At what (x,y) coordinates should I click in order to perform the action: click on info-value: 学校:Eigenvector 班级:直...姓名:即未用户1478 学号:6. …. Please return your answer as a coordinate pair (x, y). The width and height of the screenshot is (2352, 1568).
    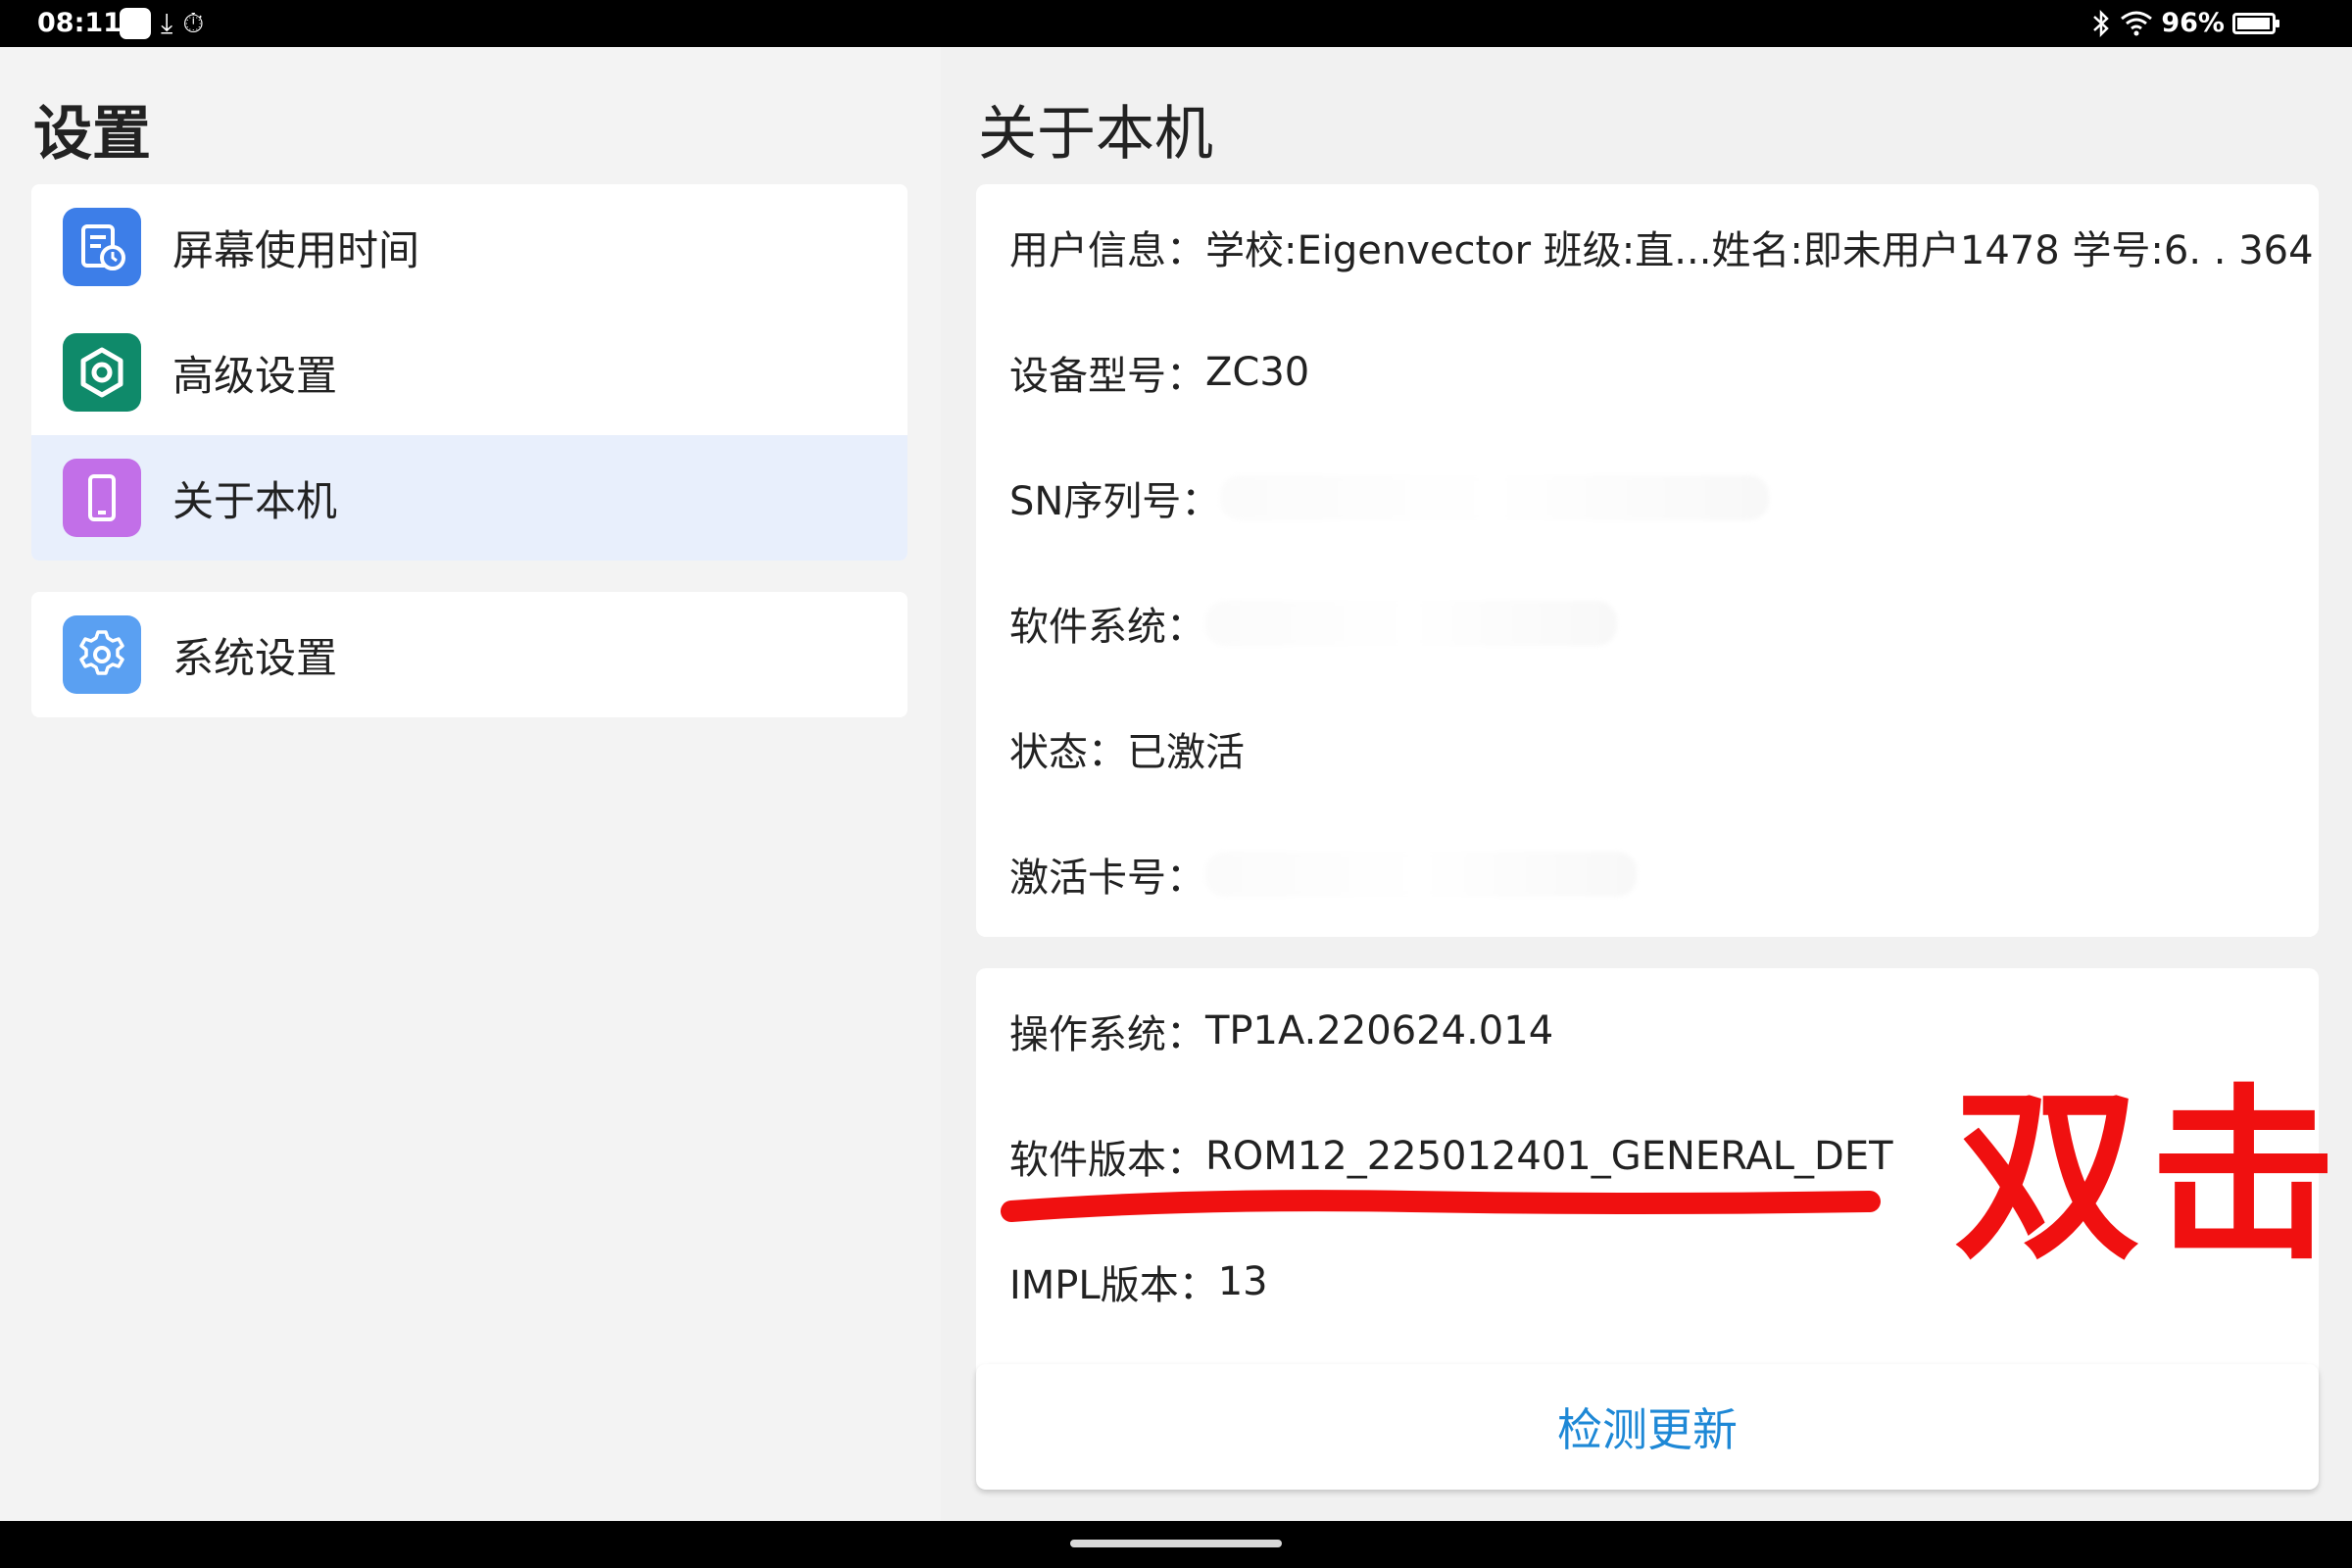
    Looking at the image, I should click on (1759, 250).